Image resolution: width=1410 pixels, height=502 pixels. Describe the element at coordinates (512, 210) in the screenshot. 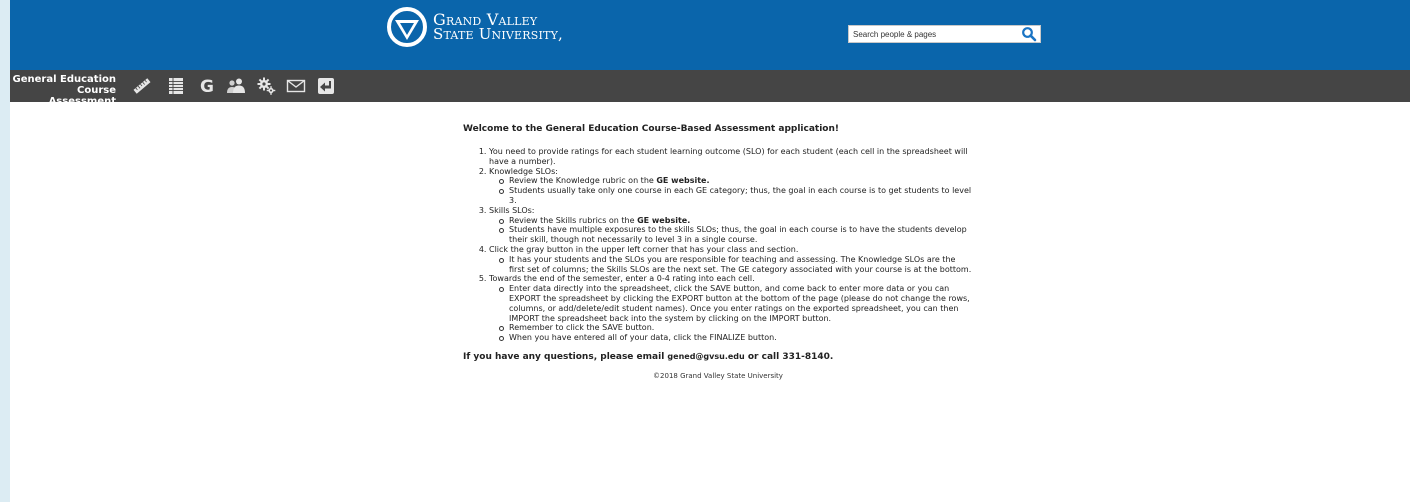

I see `instruction-text: Skills SLOs:` at that location.